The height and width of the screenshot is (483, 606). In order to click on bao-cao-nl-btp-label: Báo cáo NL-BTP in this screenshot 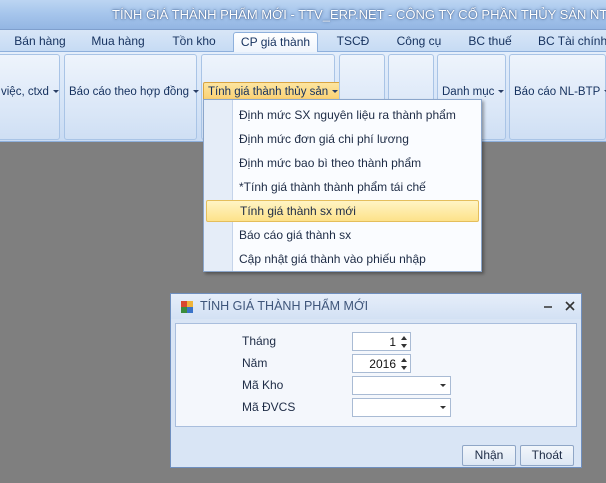, I will do `click(557, 92)`.